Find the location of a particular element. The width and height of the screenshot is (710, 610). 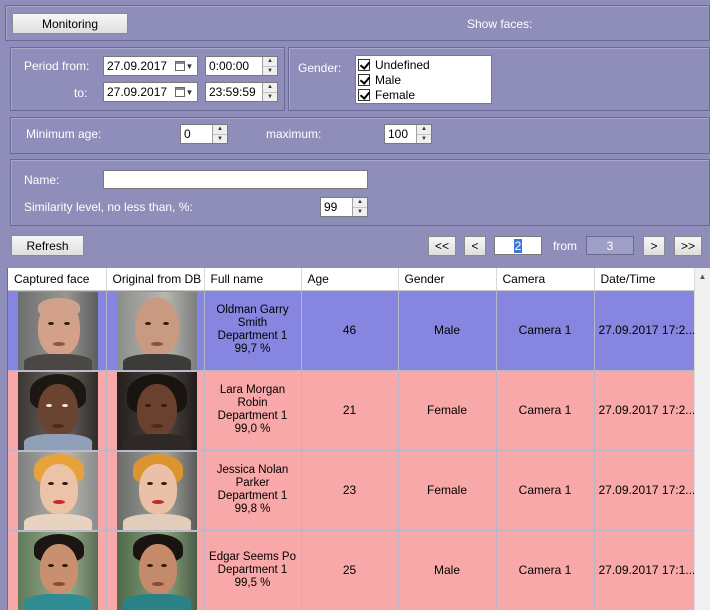

similarity-text: 99,5 % is located at coordinates (252, 582).